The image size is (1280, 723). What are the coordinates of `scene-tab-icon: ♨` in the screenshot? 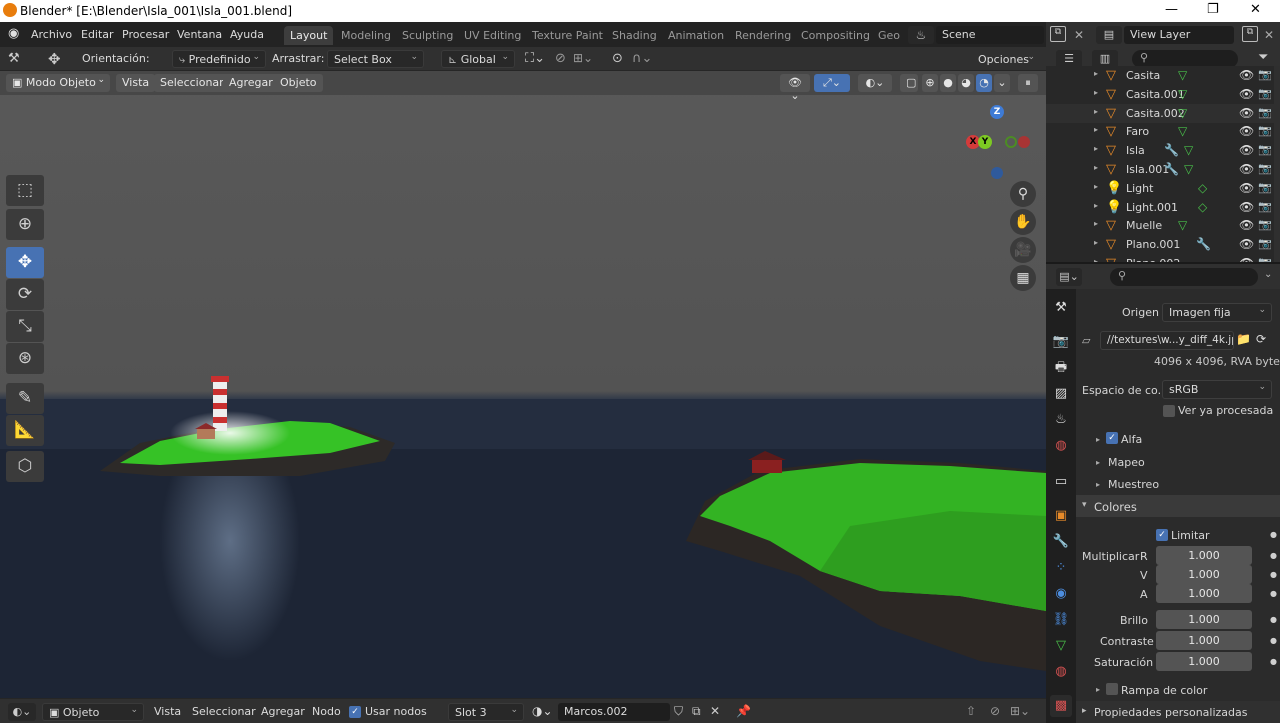 It's located at (1061, 420).